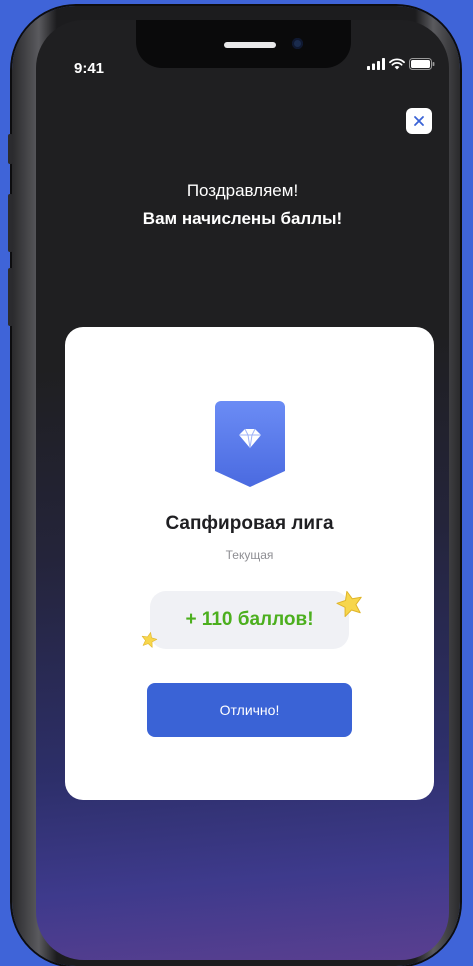 This screenshot has height=966, width=473. I want to click on congrats-heading: Поздравляем! Вам начислены баллы!, so click(242, 205).